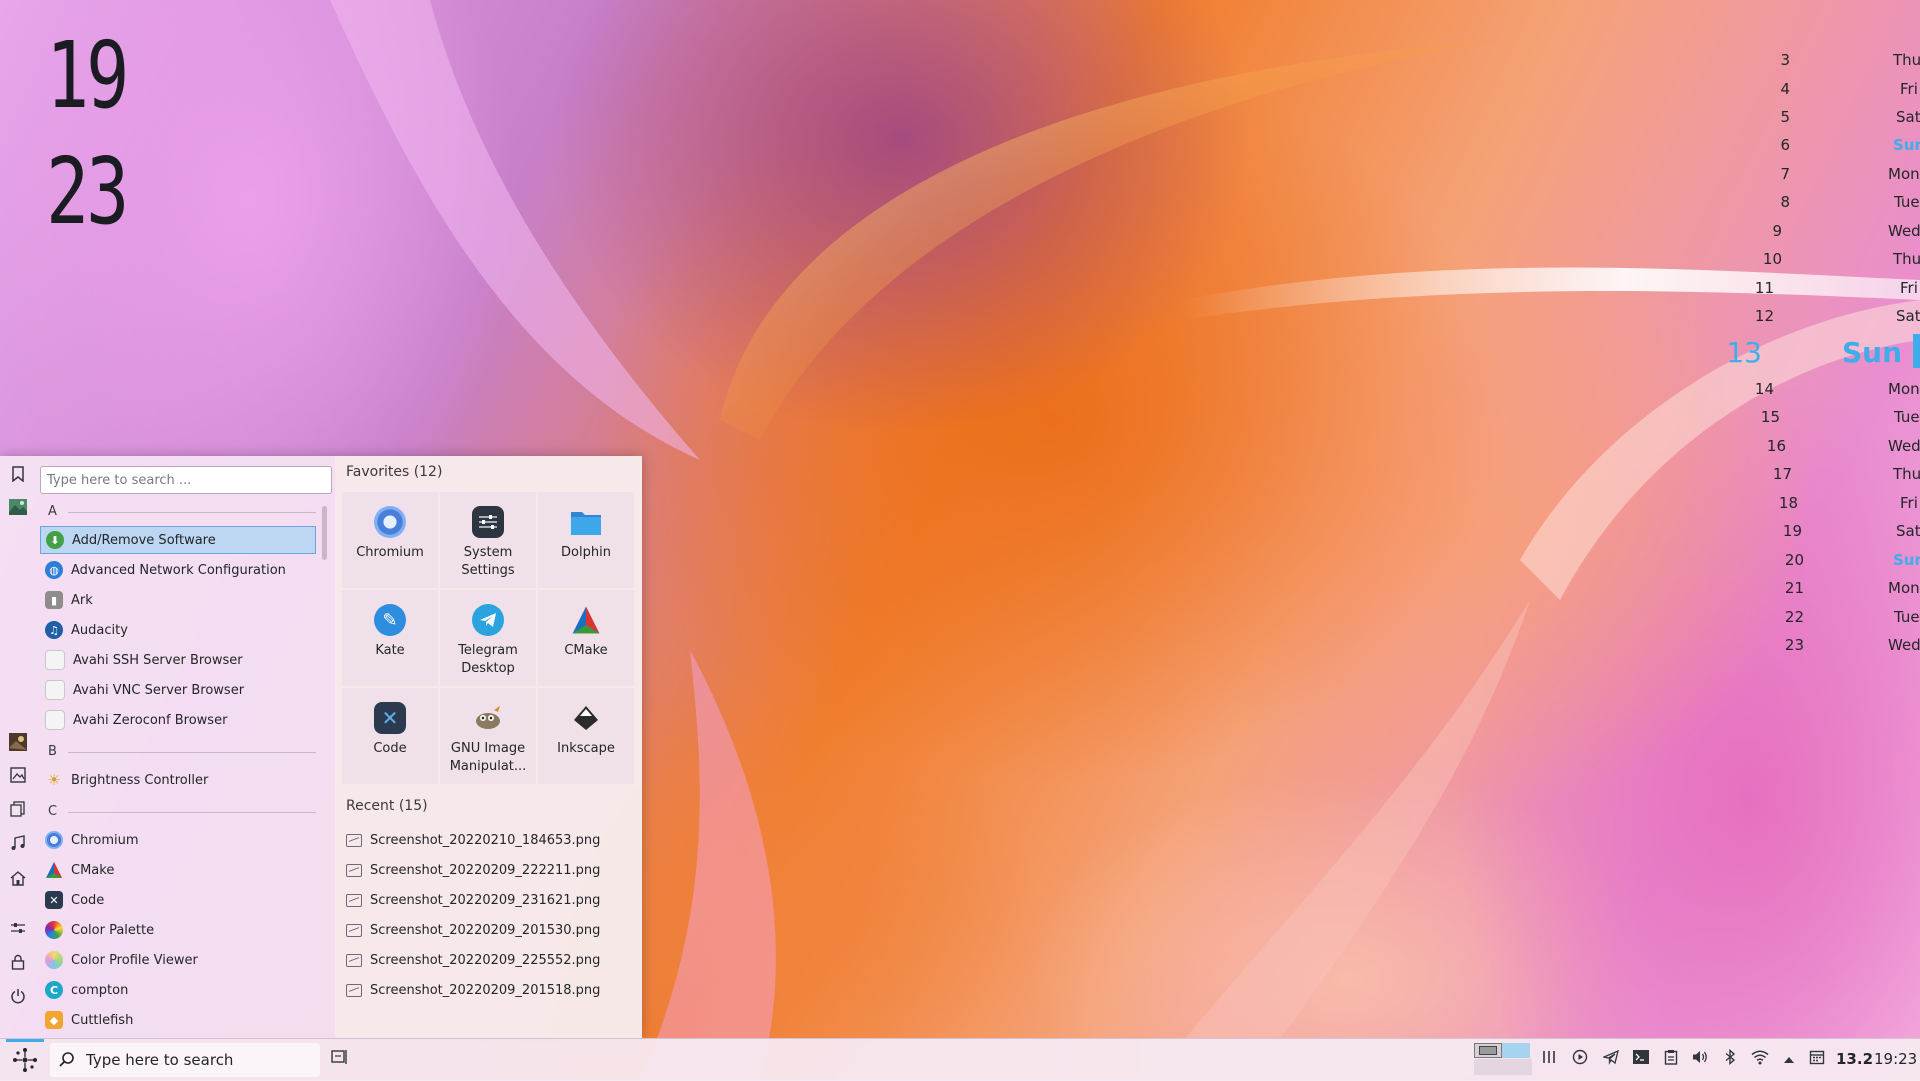 This screenshot has height=1081, width=1920. What do you see at coordinates (144, 540) in the screenshot?
I see `app-label: Add/Remove Software` at bounding box center [144, 540].